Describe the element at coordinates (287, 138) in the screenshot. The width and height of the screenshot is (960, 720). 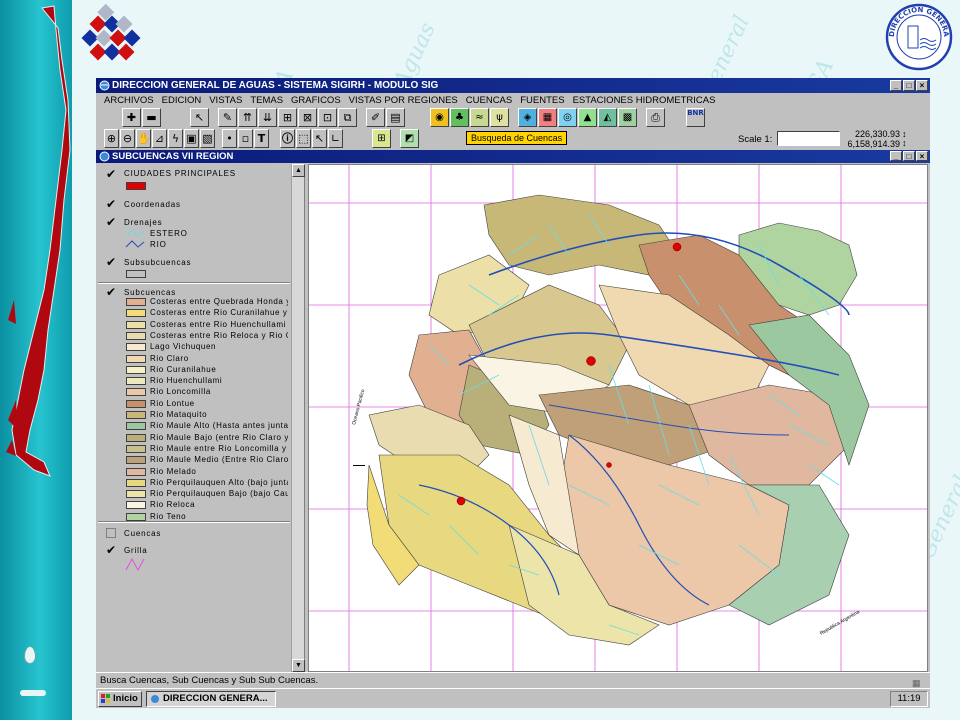
I see `identify-button: ⓘ` at that location.